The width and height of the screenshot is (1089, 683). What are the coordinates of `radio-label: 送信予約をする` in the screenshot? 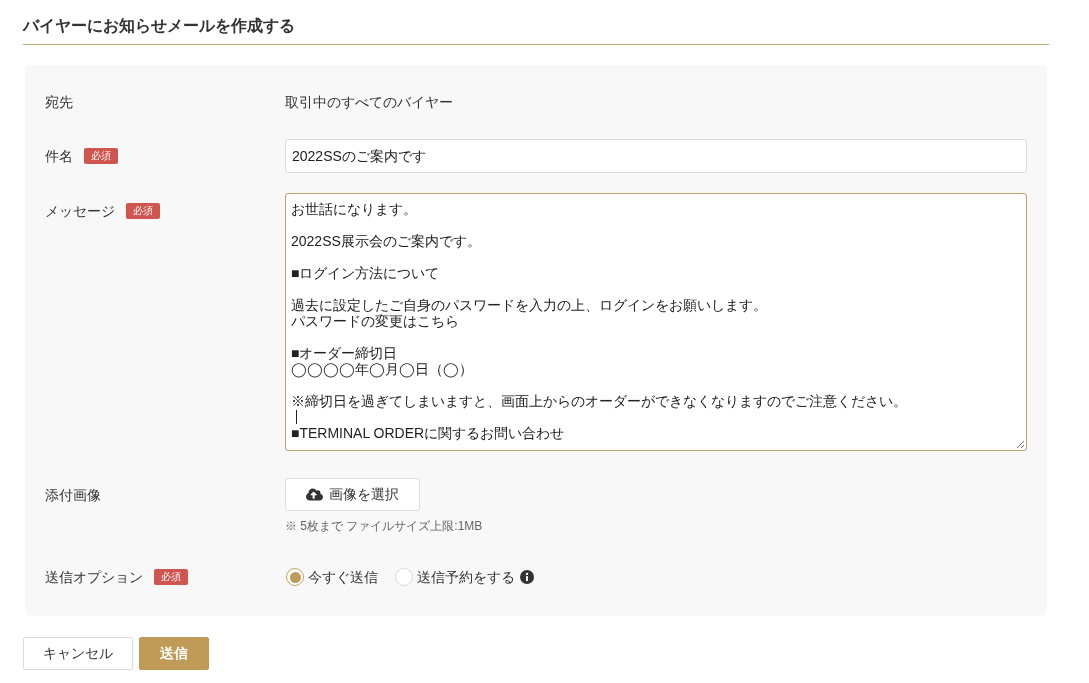 It's located at (466, 577).